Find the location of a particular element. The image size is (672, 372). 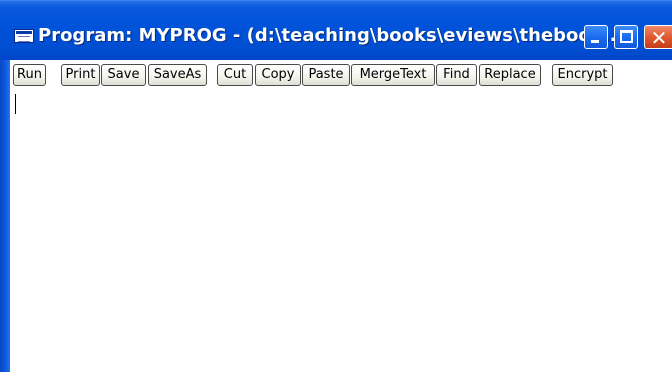

save-button: Save is located at coordinates (123, 75).